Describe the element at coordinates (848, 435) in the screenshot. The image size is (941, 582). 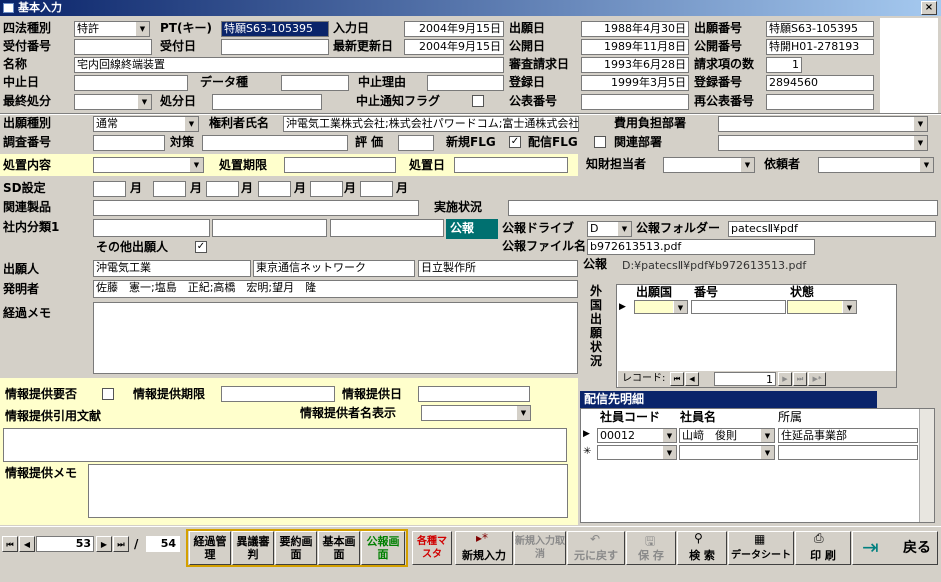
I see `dist-dept-field: 住延品事業部` at that location.